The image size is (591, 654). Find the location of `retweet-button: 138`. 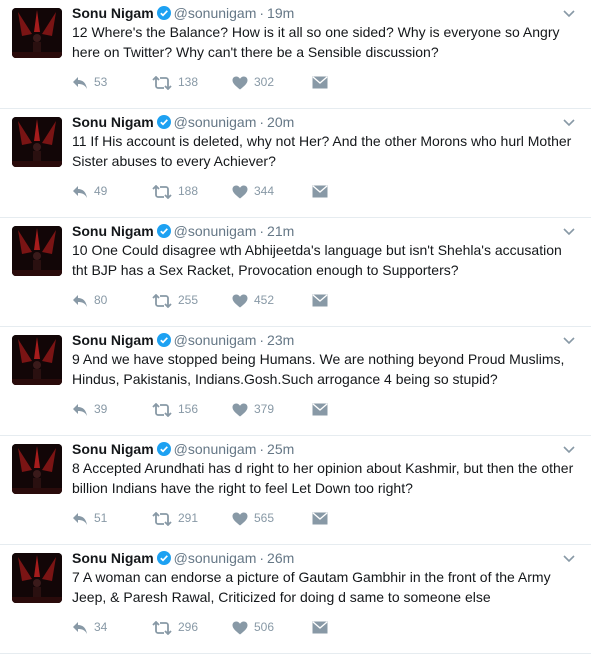

retweet-button: 138 is located at coordinates (175, 82).